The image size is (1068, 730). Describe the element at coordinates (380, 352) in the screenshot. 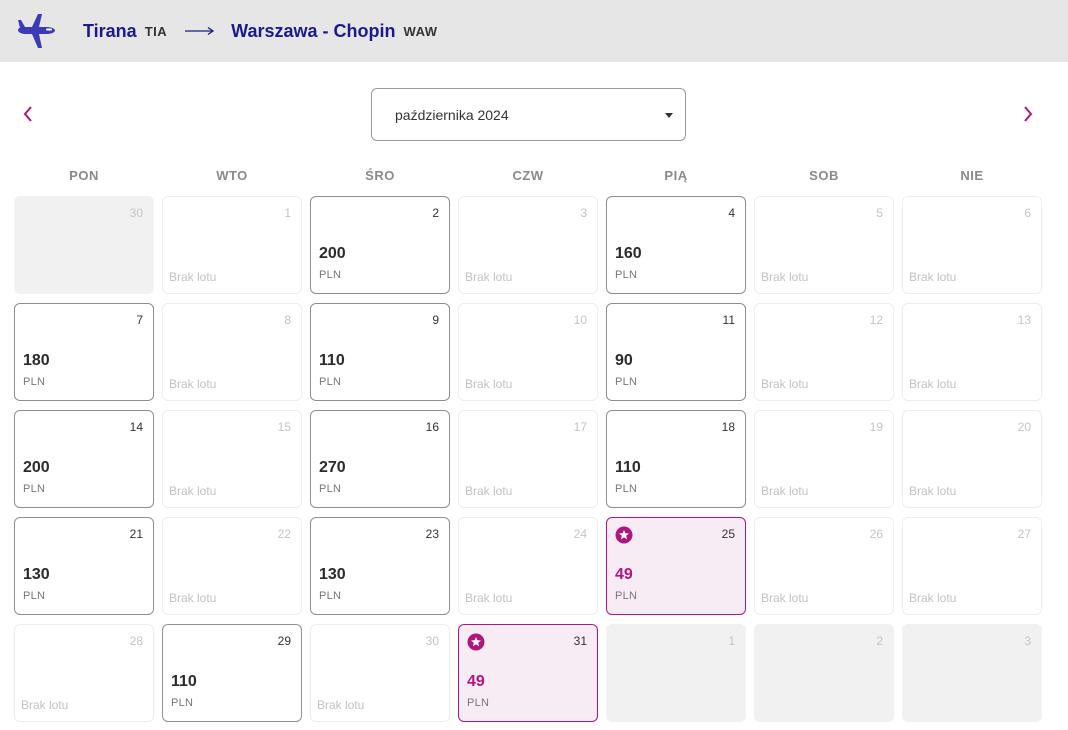

I see `calendar-day: 9 110 PLN` at that location.